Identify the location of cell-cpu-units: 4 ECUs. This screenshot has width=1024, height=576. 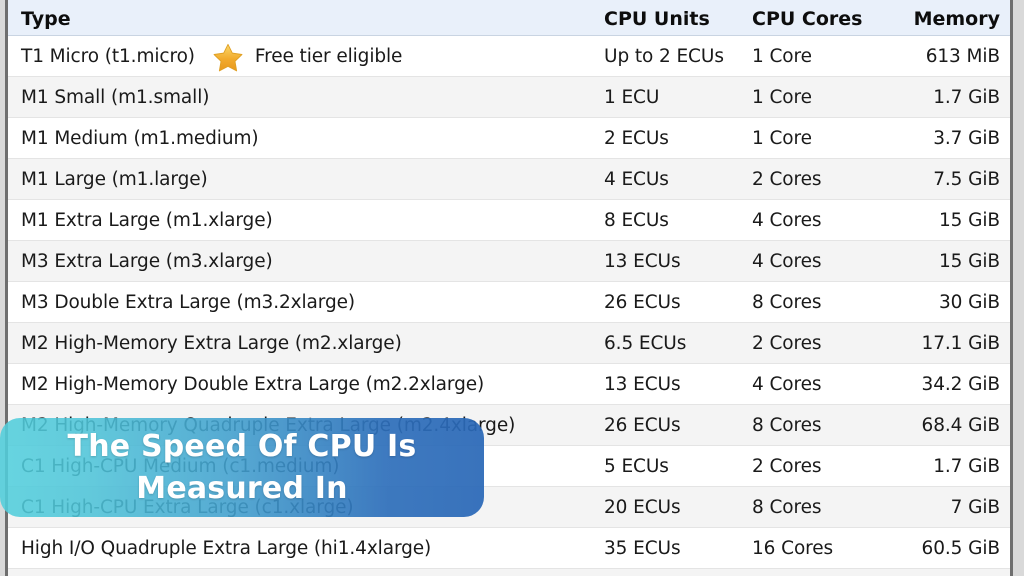
(636, 179).